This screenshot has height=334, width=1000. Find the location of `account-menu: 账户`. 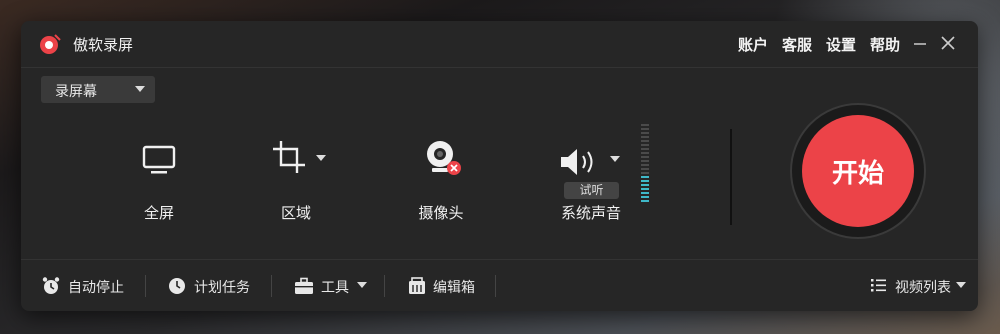

account-menu: 账户 is located at coordinates (753, 44).